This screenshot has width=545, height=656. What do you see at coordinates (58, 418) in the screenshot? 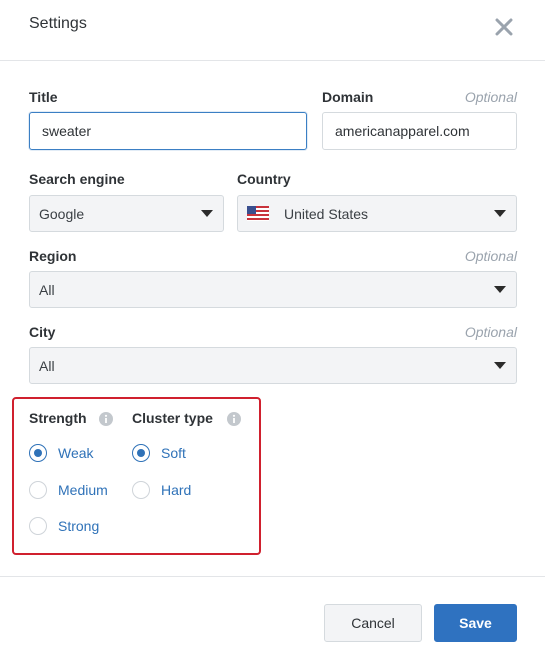
I see `strength-title: Strength` at bounding box center [58, 418].